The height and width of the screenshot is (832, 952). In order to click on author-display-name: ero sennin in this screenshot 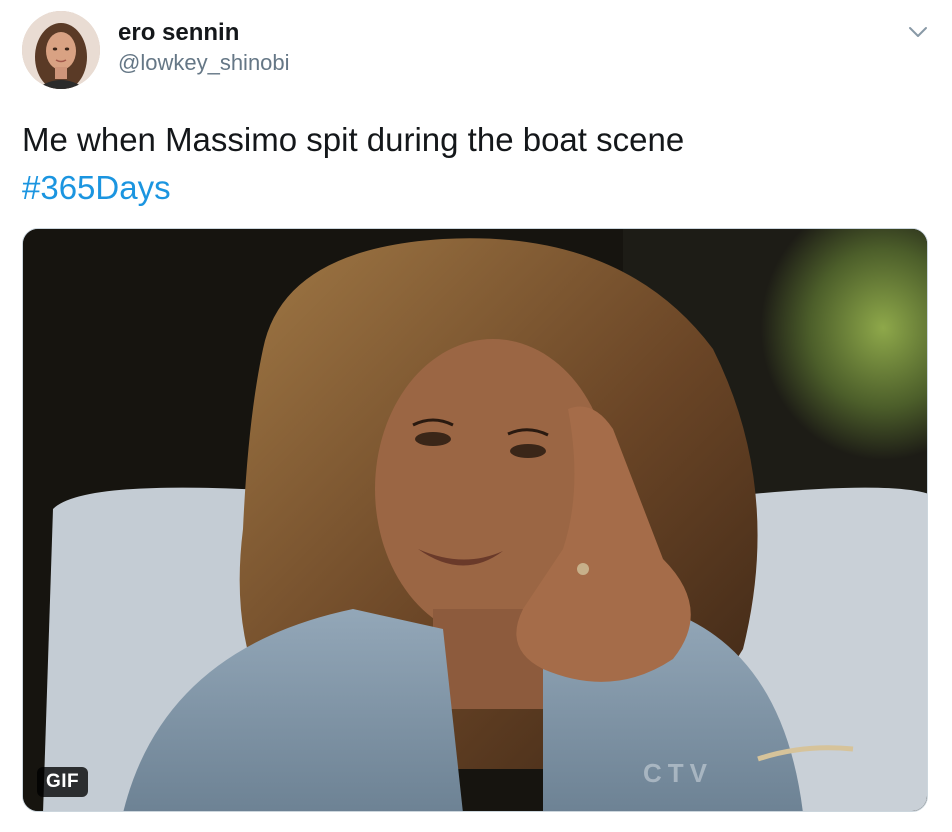, I will do `click(204, 33)`.